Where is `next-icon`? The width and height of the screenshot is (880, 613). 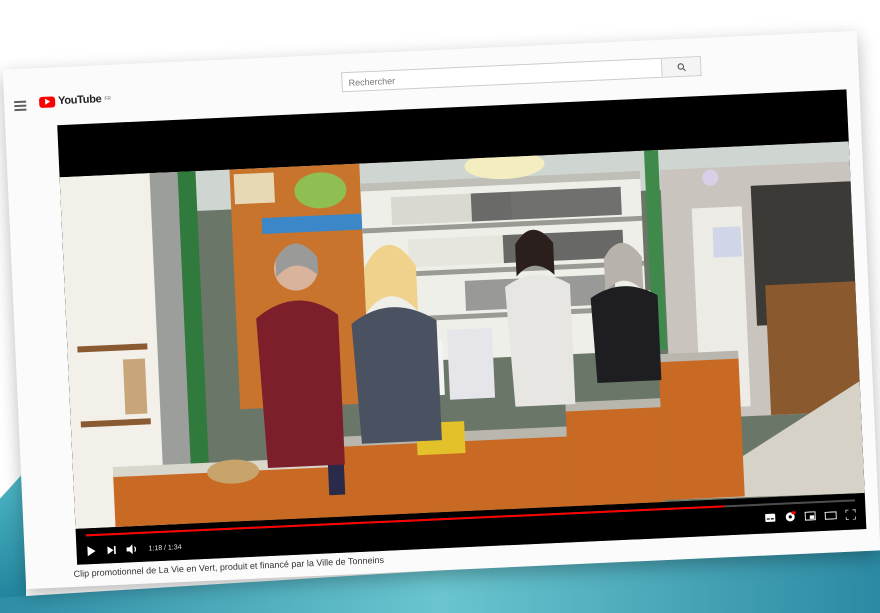 next-icon is located at coordinates (111, 550).